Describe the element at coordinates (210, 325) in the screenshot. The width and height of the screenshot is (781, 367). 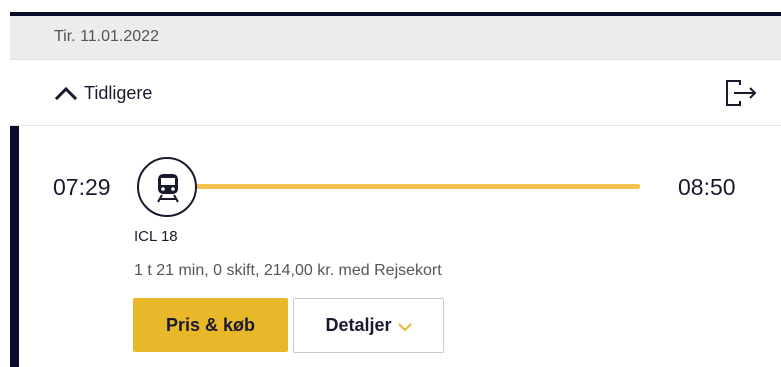
I see `buy-button: Pris & køb` at that location.